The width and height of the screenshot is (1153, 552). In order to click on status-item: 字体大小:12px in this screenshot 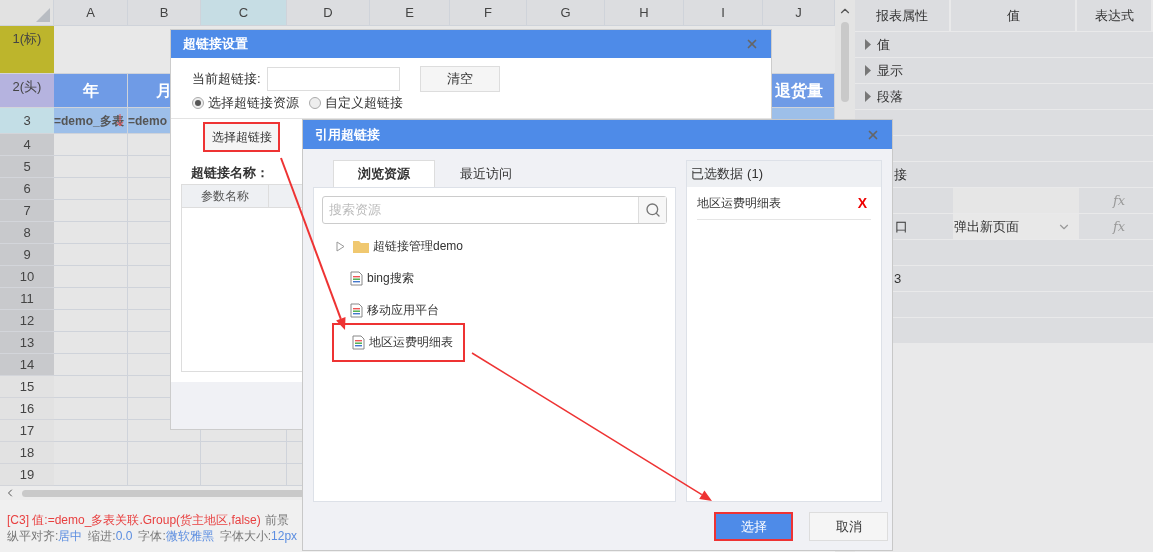, I will do `click(258, 536)`.